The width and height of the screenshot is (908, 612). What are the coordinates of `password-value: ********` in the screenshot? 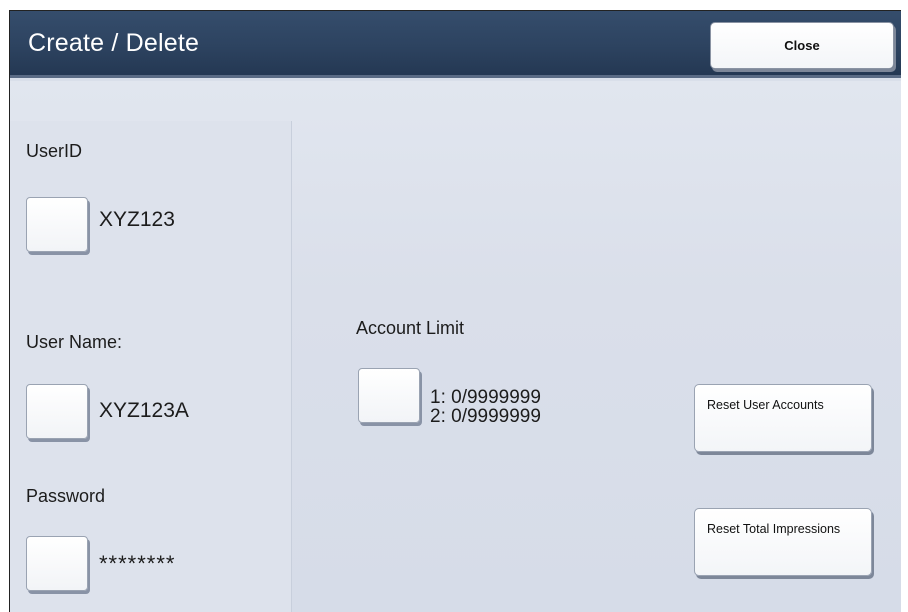 It's located at (137, 563).